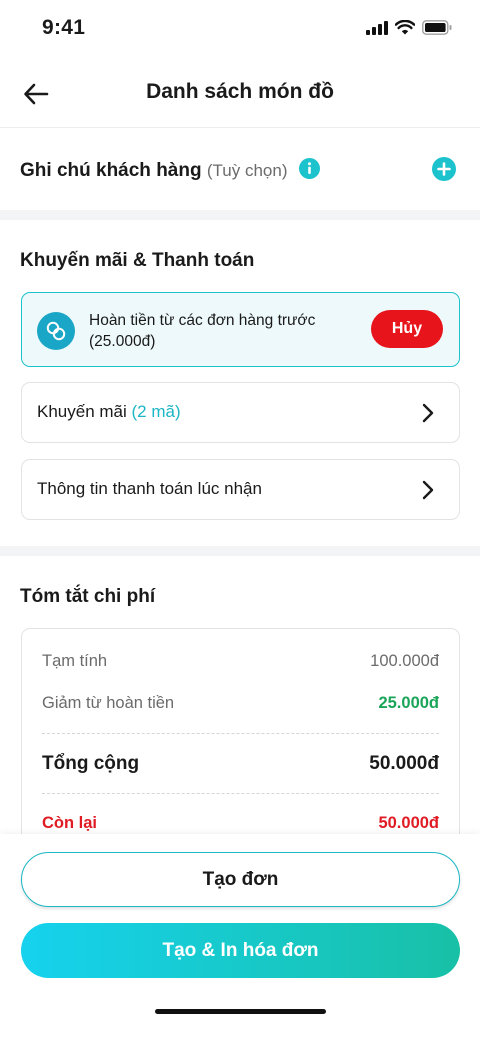 The width and height of the screenshot is (480, 1039). What do you see at coordinates (437, 27) in the screenshot?
I see `battery-icon` at bounding box center [437, 27].